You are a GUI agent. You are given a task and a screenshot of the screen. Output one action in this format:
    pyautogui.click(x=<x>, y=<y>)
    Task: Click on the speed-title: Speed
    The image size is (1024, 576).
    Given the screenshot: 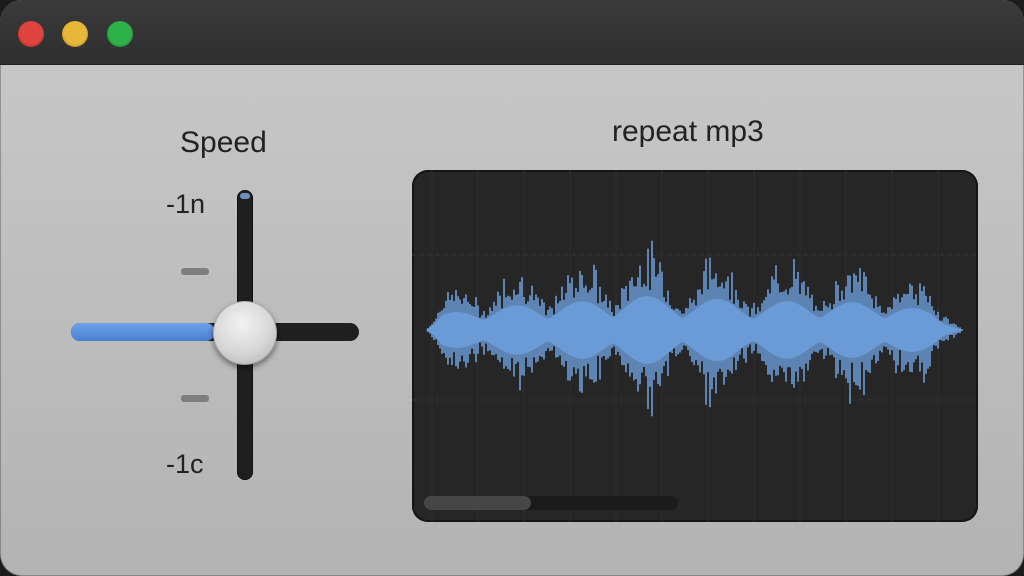 What is the action you would take?
    pyautogui.click(x=223, y=142)
    